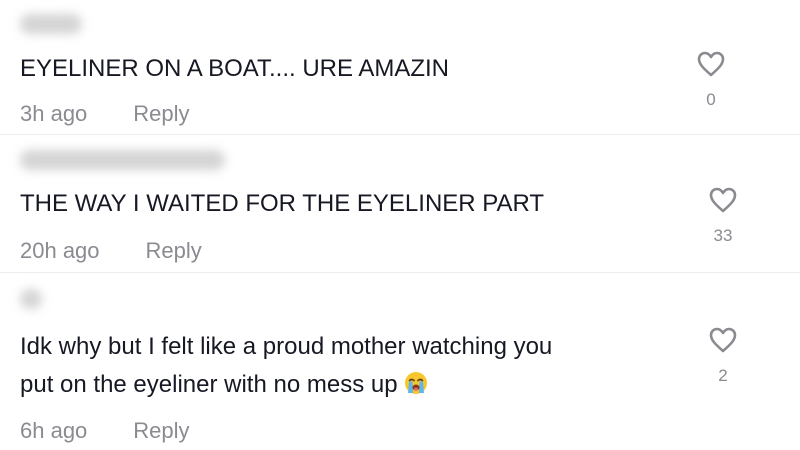  Describe the element at coordinates (105, 431) in the screenshot. I see `comment-meta: 6h ago Reply` at that location.